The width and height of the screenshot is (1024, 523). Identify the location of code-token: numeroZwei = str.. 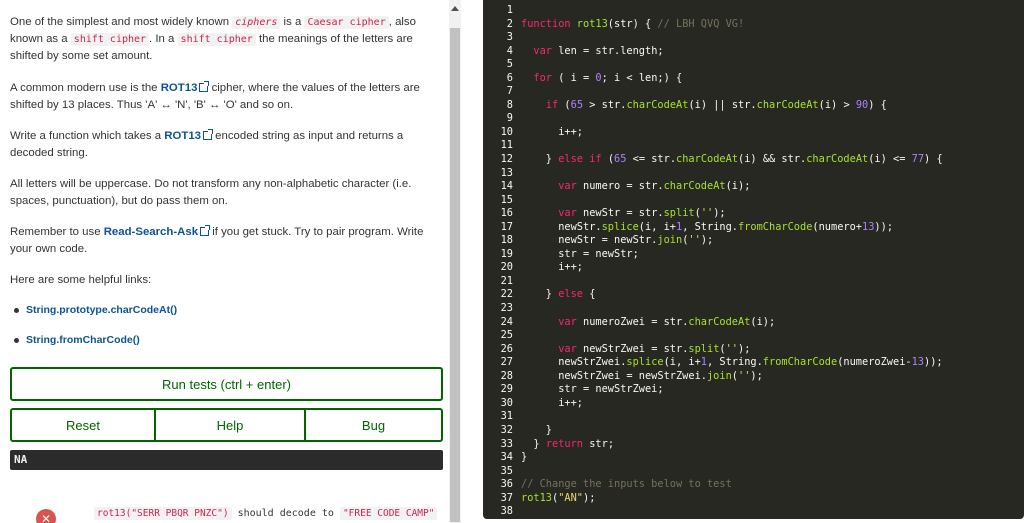
(636, 321).